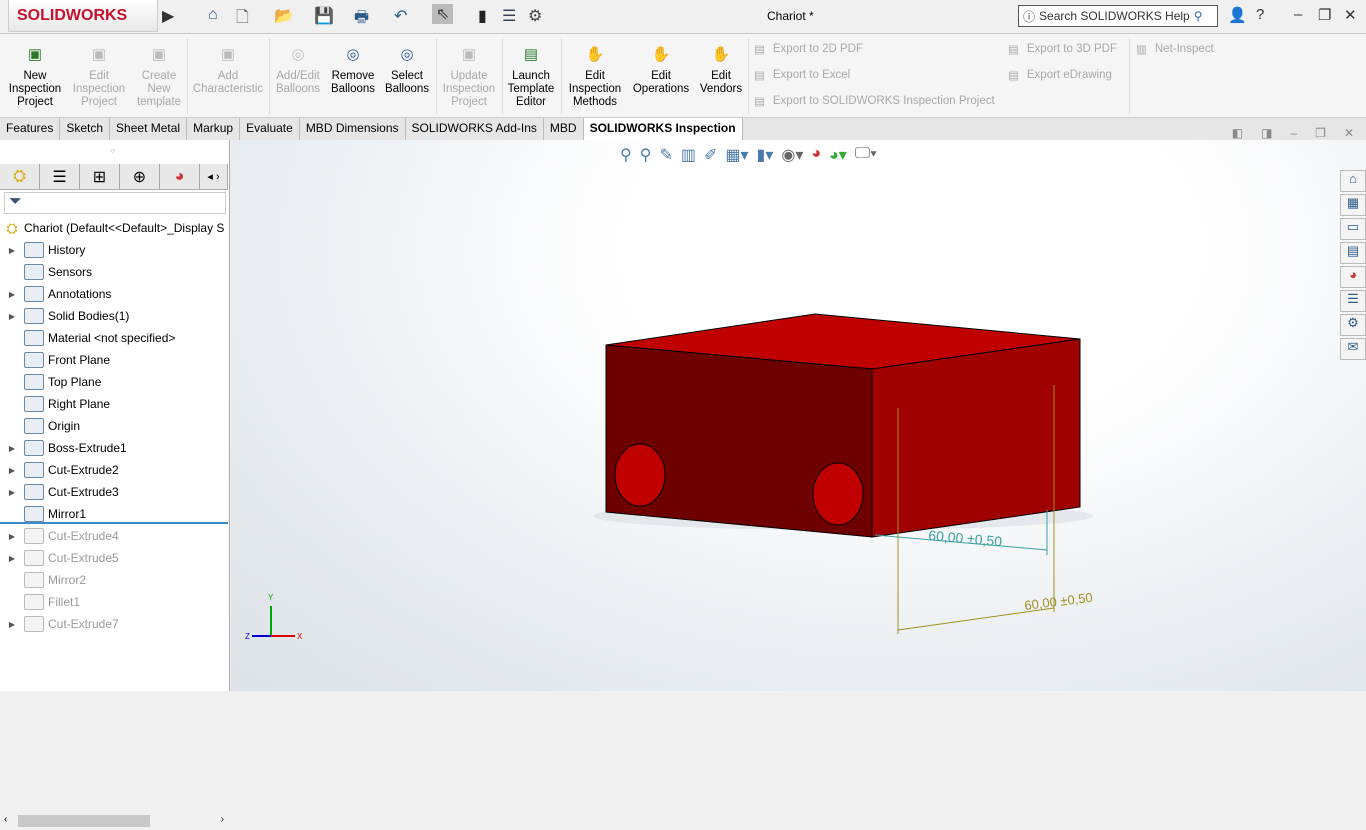 This screenshot has height=830, width=1366. I want to click on tab-scroll-arrows: ◂ ›, so click(214, 176).